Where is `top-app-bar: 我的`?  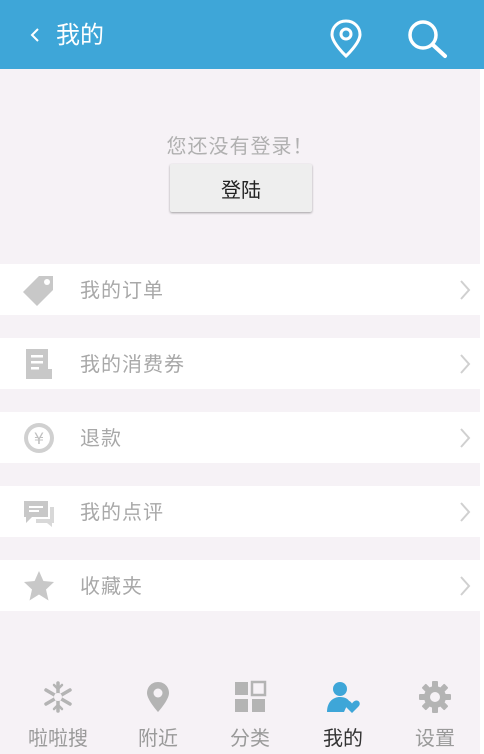 top-app-bar: 我的 is located at coordinates (242, 34).